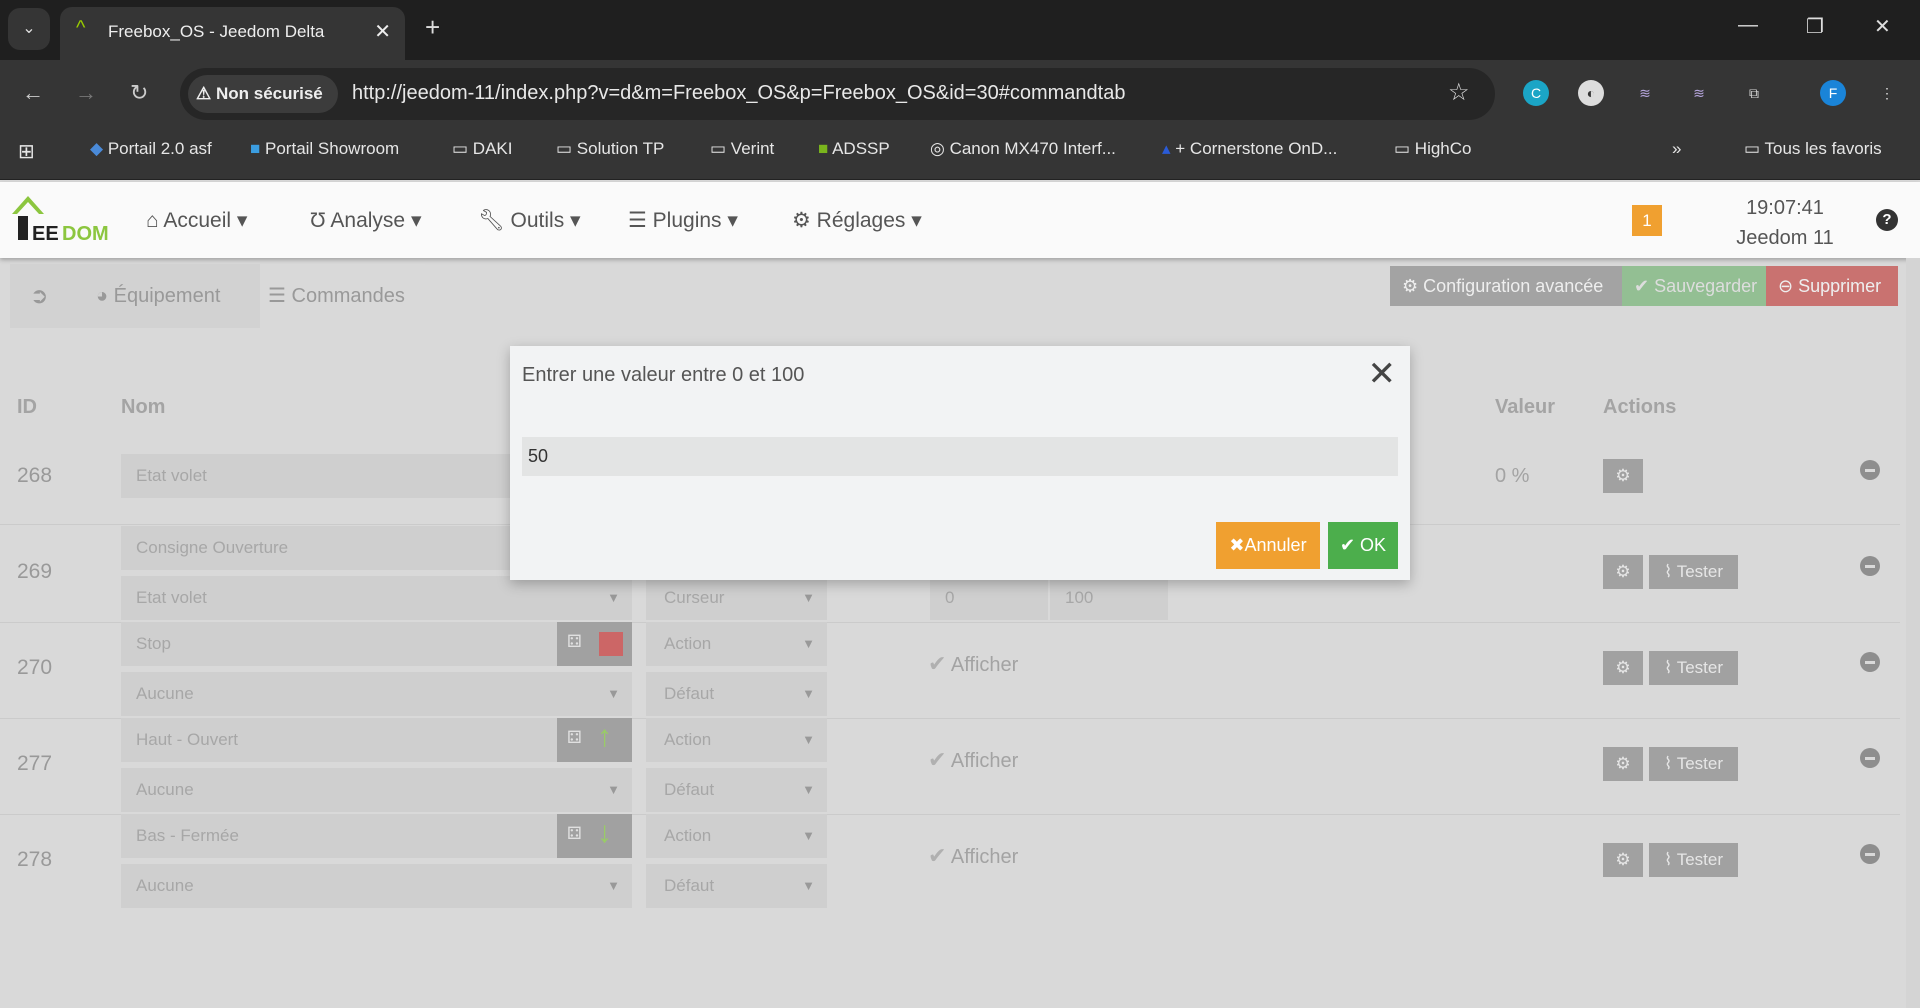 The image size is (1920, 1008). What do you see at coordinates (742, 149) in the screenshot?
I see `bookmark-folder-verint: ▭ Verint` at bounding box center [742, 149].